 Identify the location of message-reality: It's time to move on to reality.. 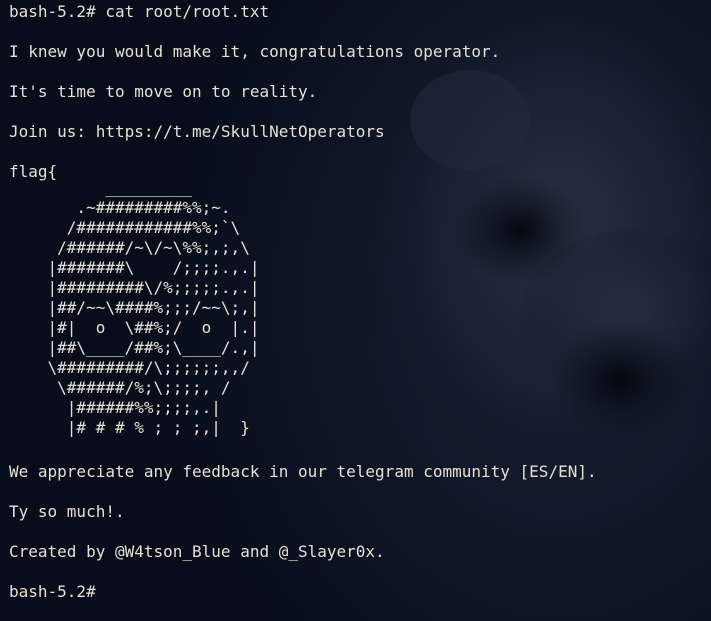
(163, 91).